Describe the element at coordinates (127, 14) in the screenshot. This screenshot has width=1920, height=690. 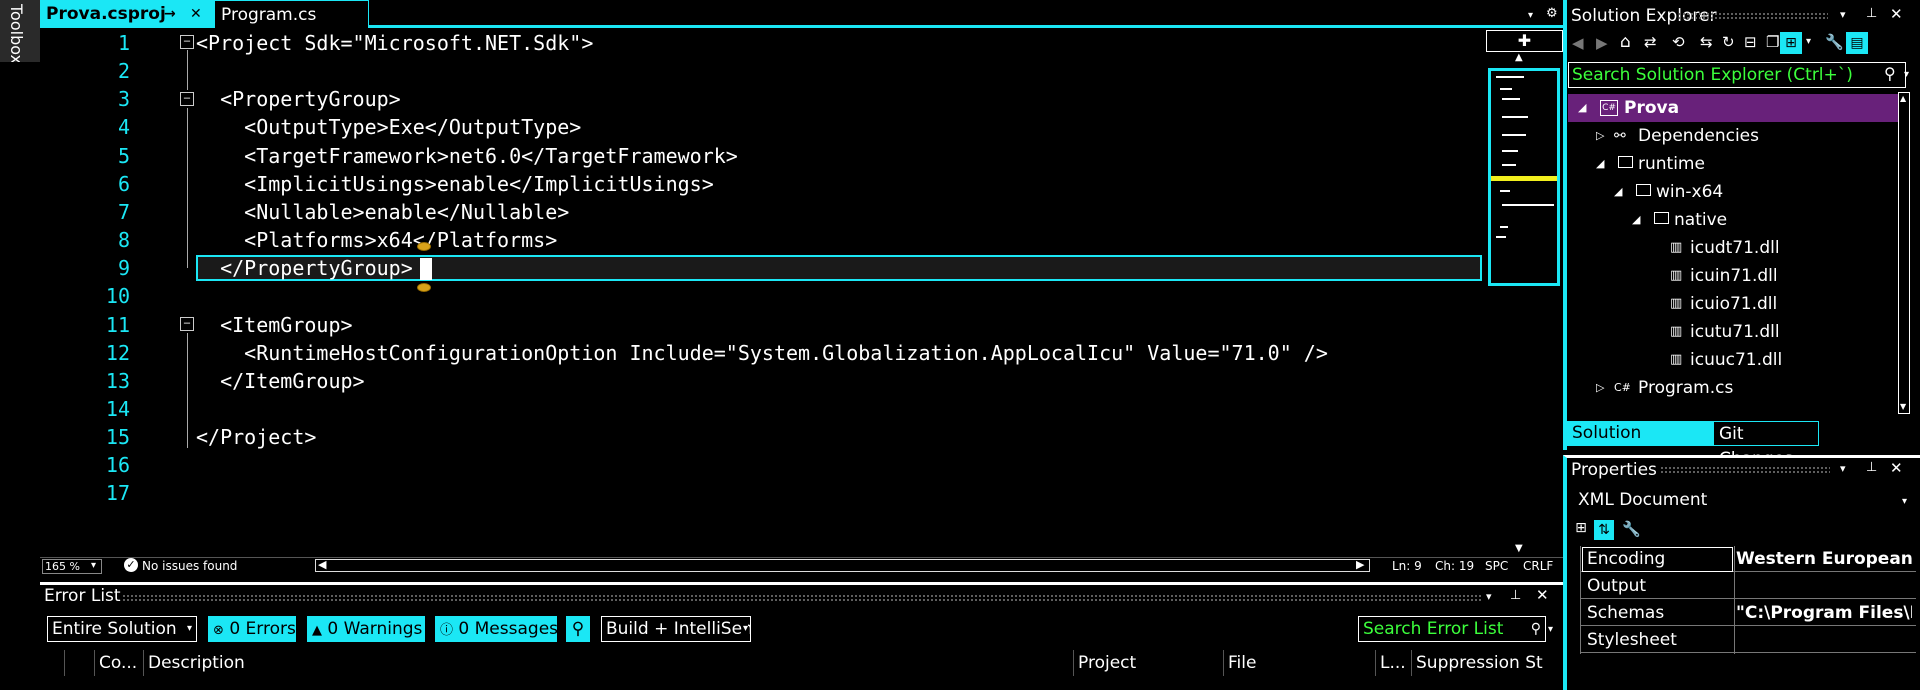
I see `tab-prova-csproj: Prova.csproj → ✕` at that location.